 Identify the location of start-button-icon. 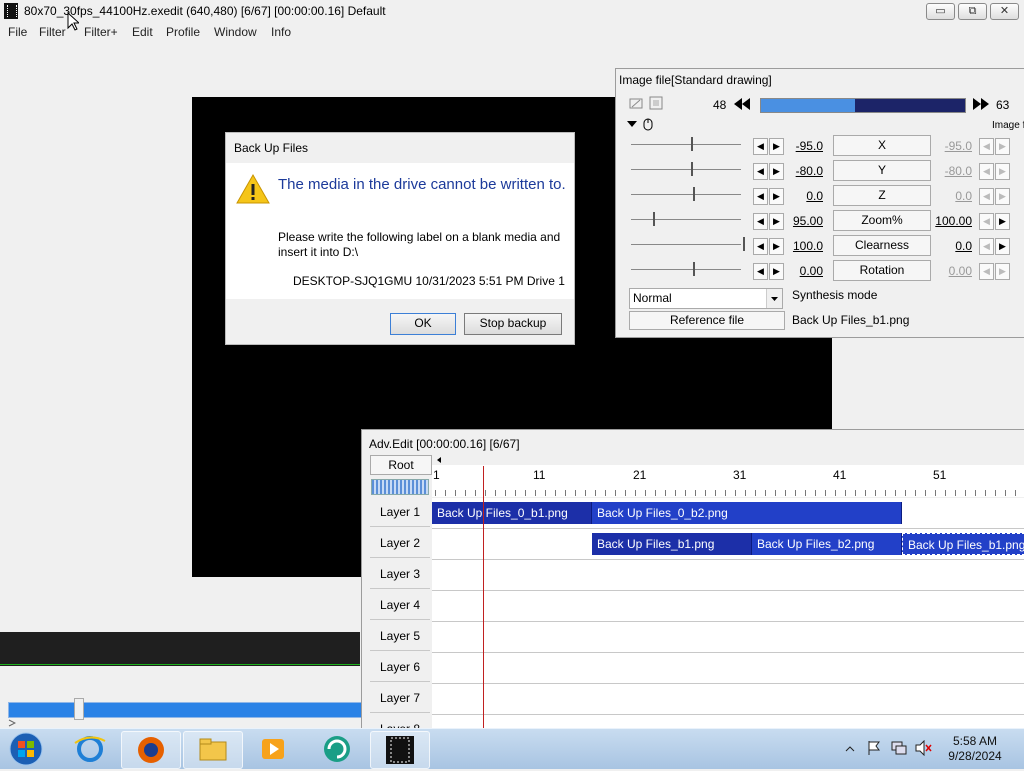
(26, 749).